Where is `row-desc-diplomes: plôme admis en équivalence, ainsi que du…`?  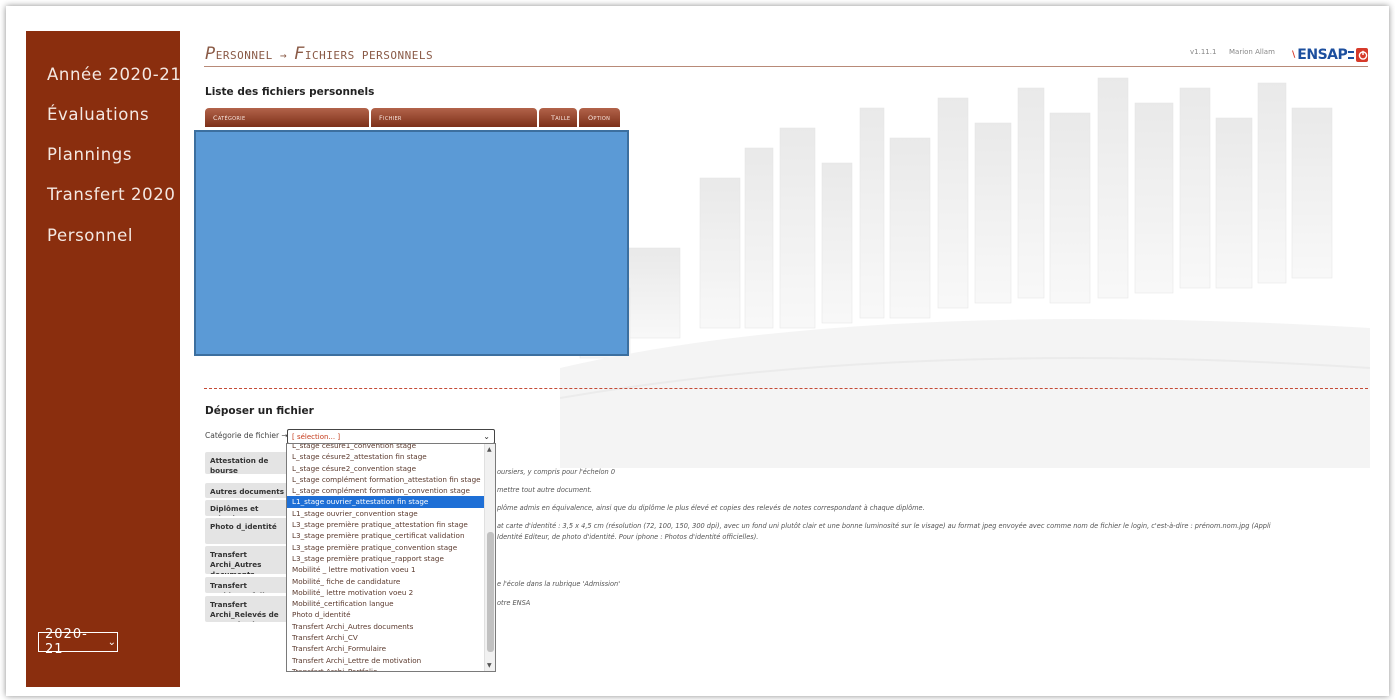
row-desc-diplomes: plôme admis en équivalence, ainsi que du… is located at coordinates (711, 508).